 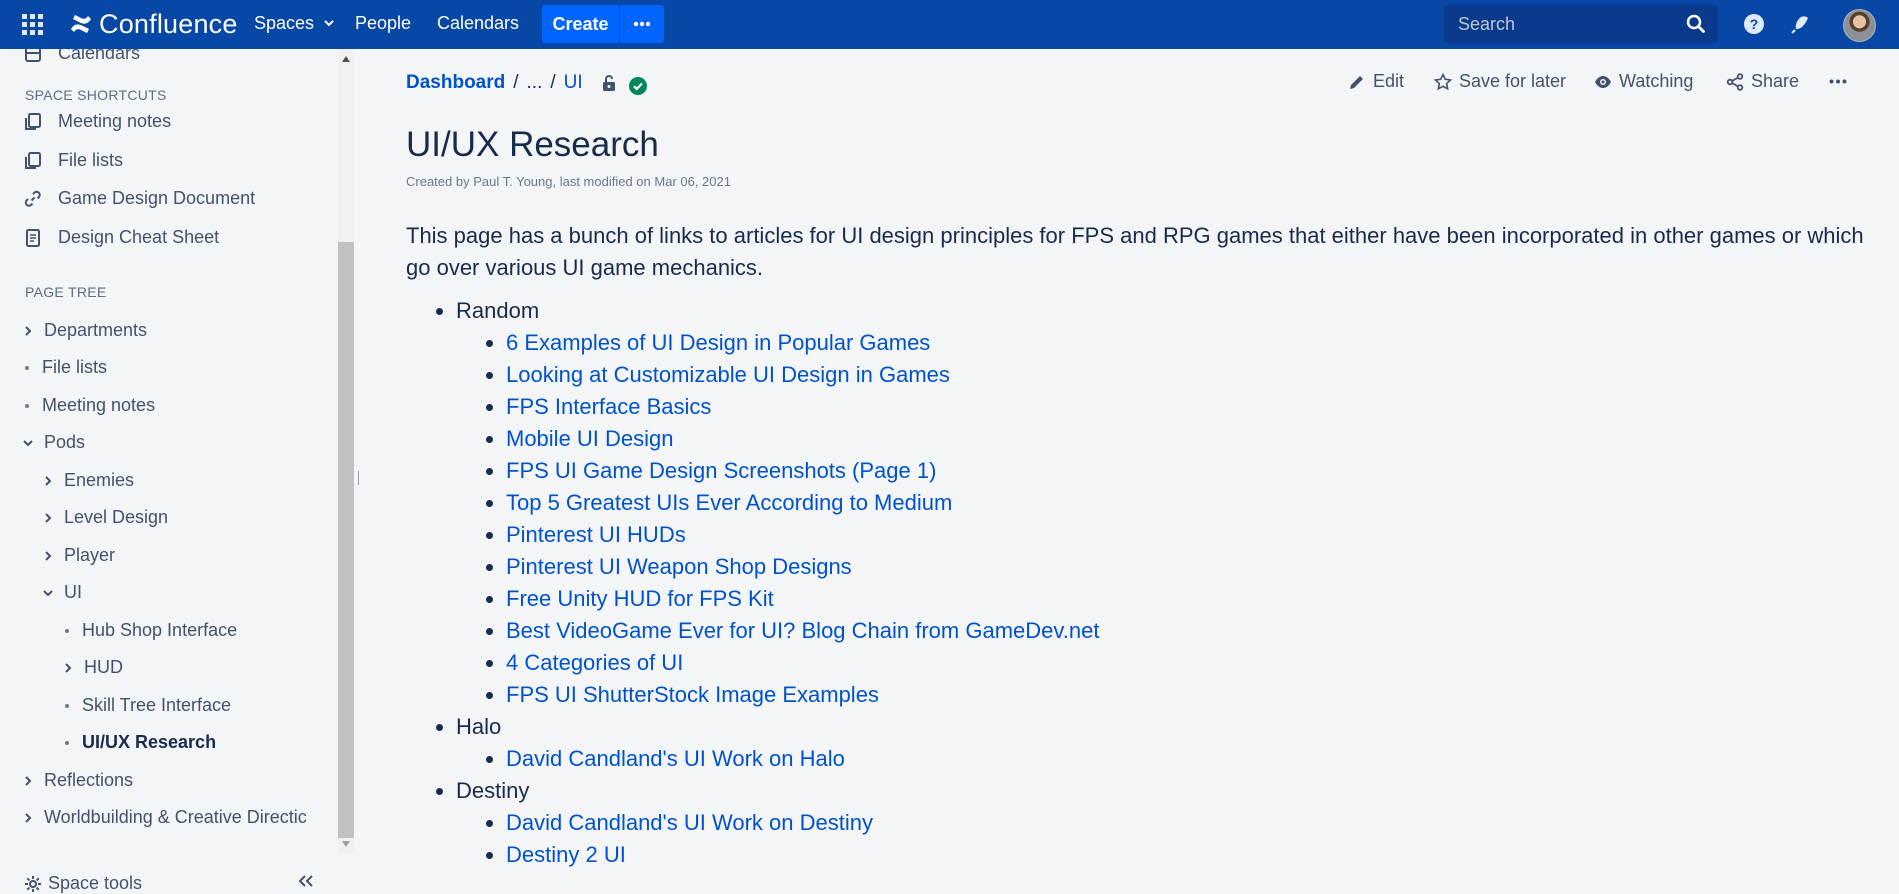 I want to click on tree-item-label: Meeting notes, so click(x=99, y=405).